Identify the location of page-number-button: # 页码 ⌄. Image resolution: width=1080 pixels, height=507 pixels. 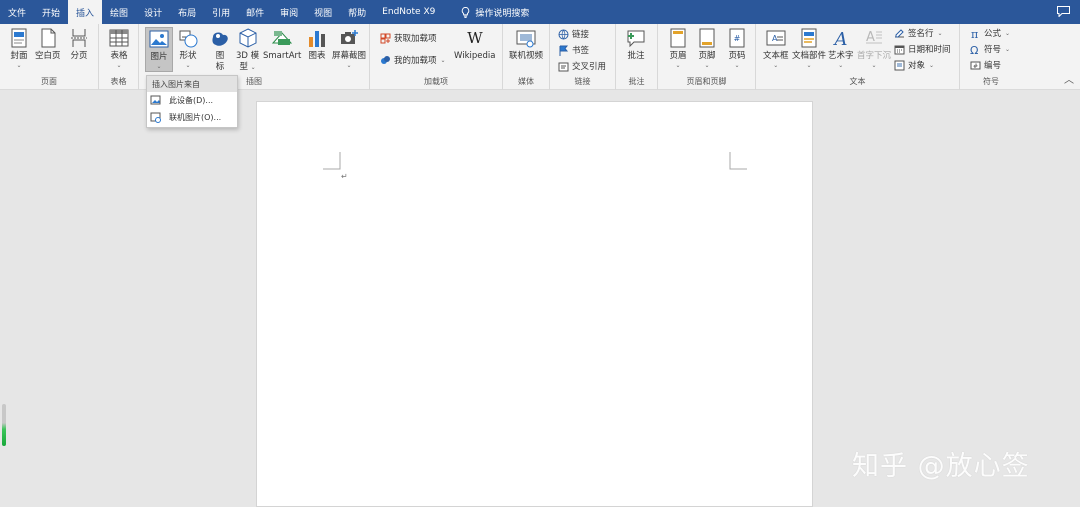
(737, 48).